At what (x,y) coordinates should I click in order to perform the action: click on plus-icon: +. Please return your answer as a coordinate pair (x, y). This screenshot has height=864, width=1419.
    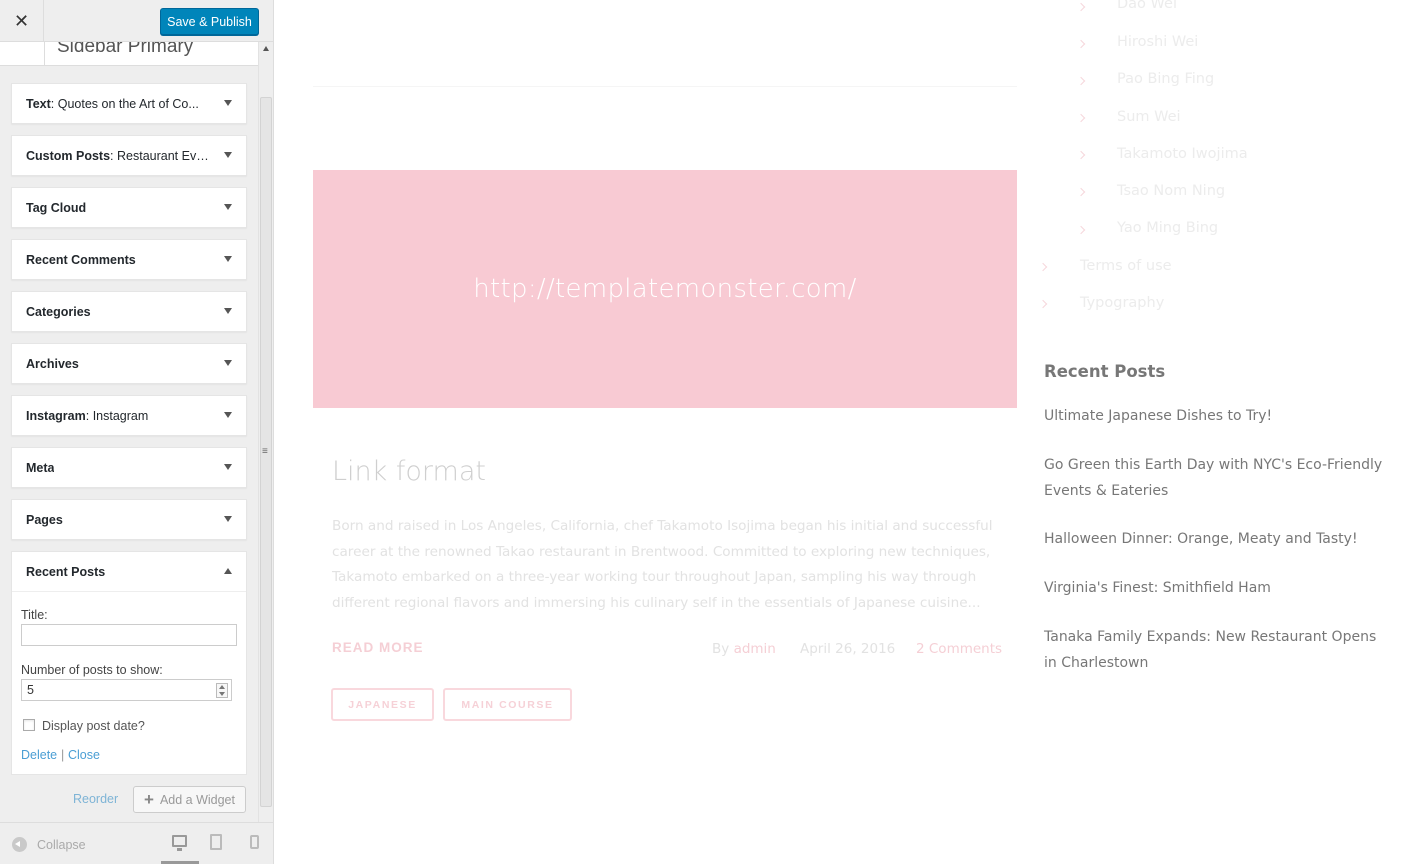
    Looking at the image, I should click on (149, 799).